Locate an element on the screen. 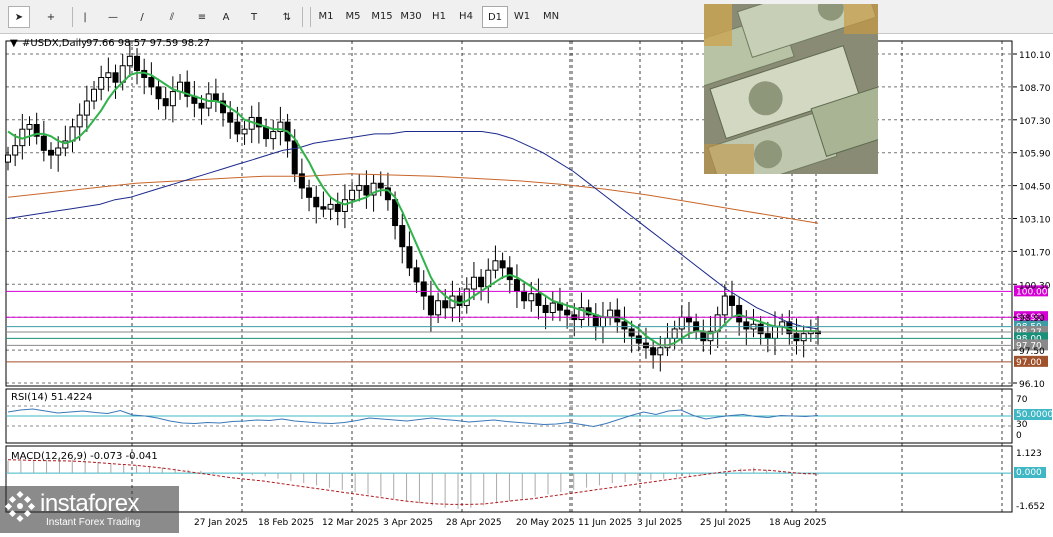 This screenshot has height=537, width=1053. y-tick-label: 97.50 is located at coordinates (1032, 352).